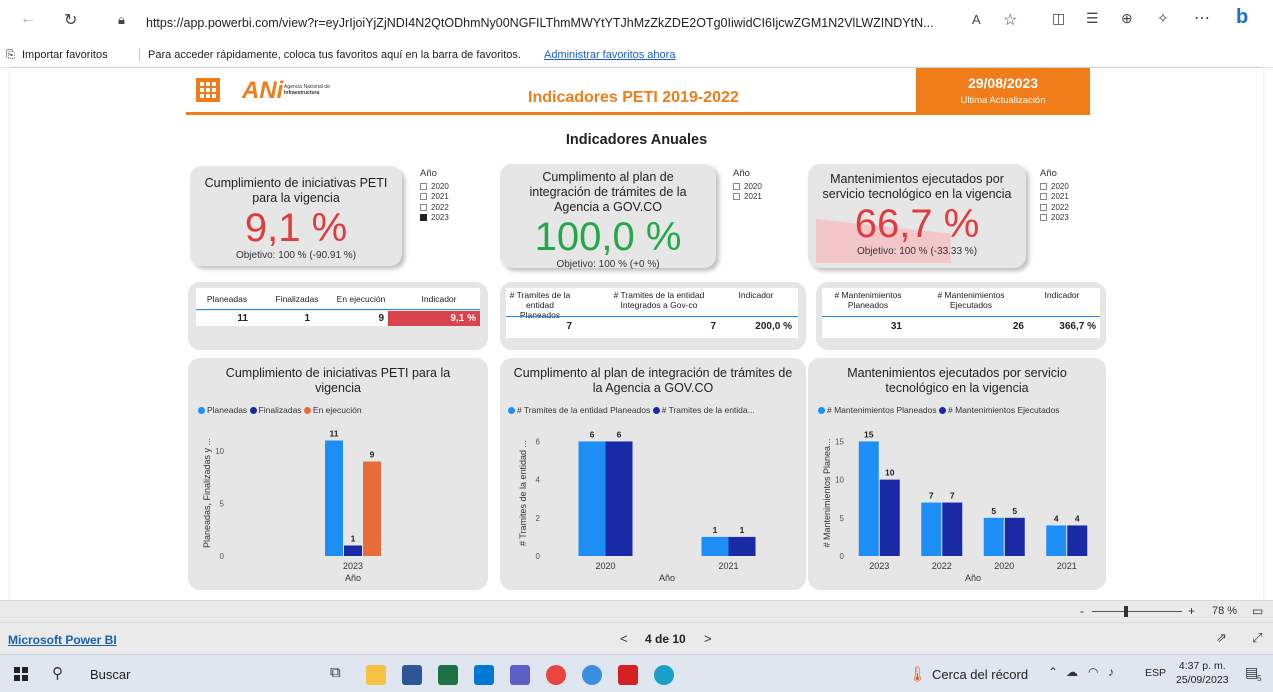 This screenshot has height=692, width=1273. What do you see at coordinates (70, 20) in the screenshot?
I see `refresh-icon: ↻` at bounding box center [70, 20].